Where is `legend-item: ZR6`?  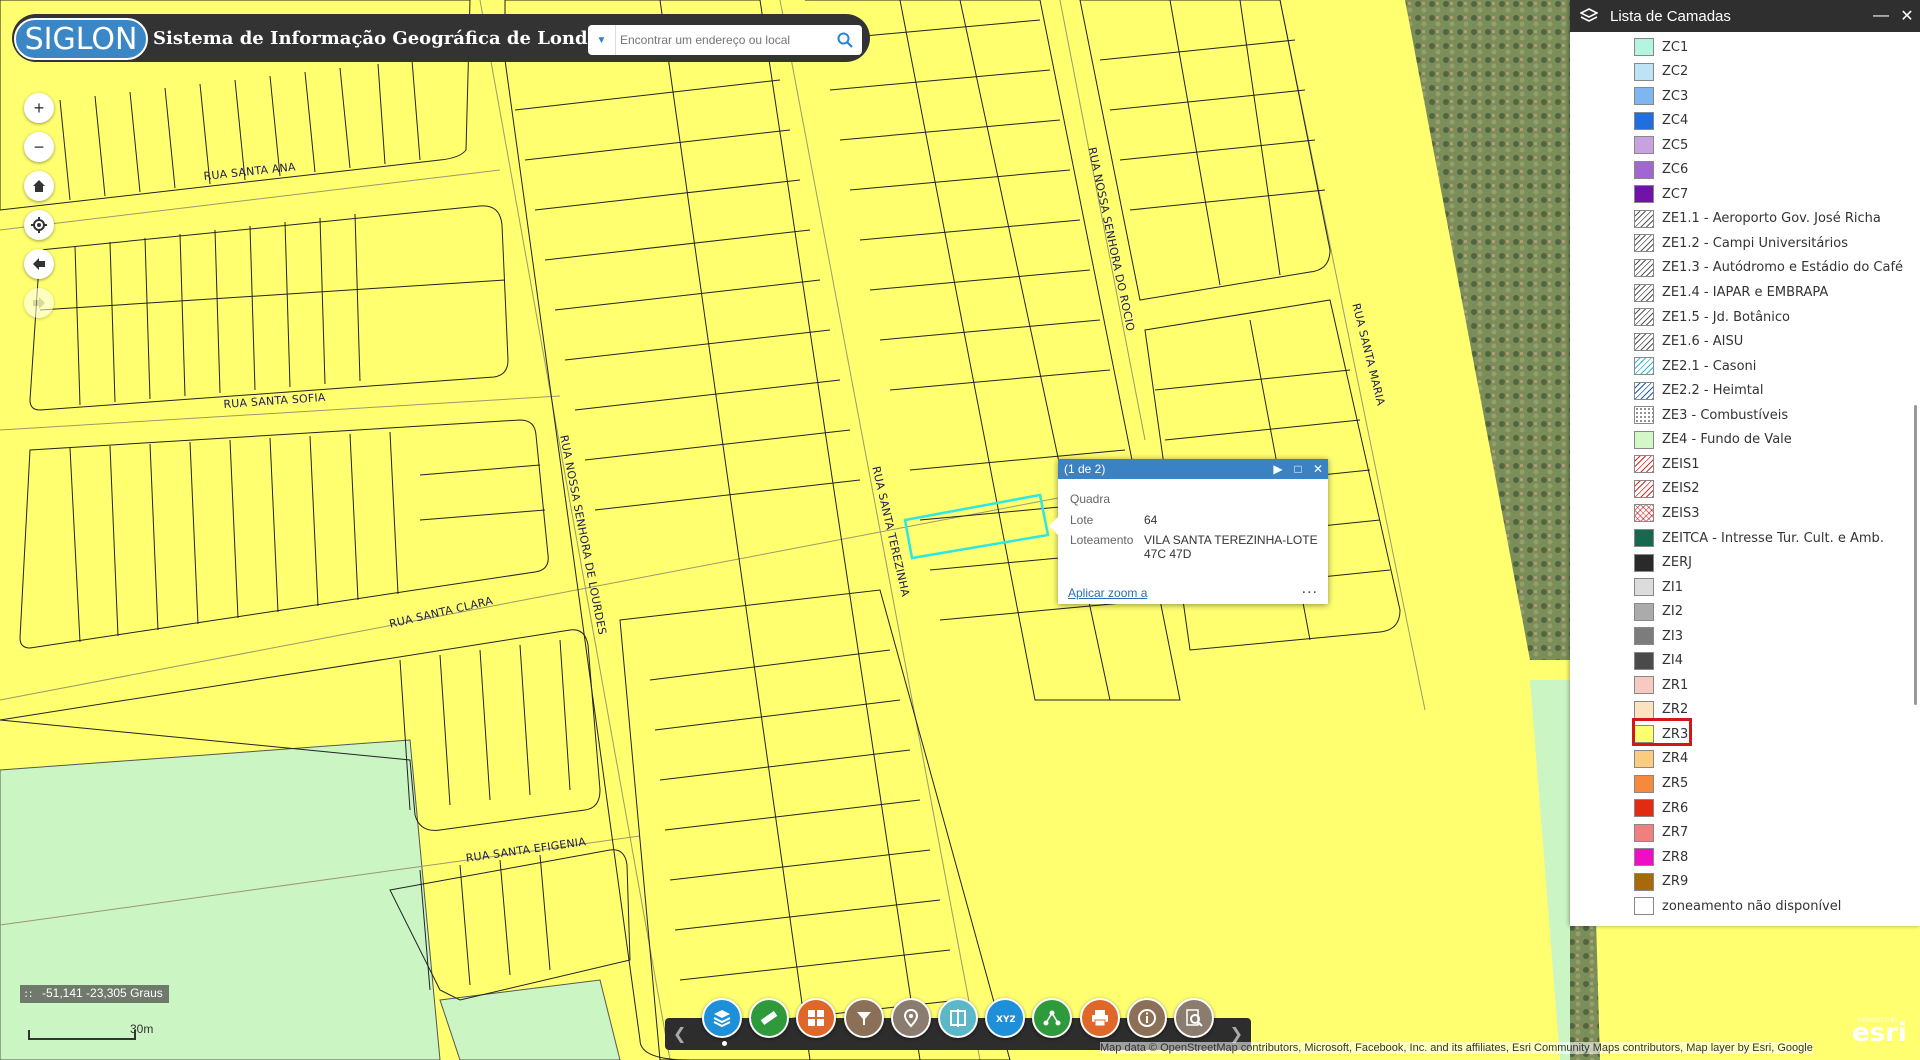 legend-item: ZR6 is located at coordinates (1661, 808).